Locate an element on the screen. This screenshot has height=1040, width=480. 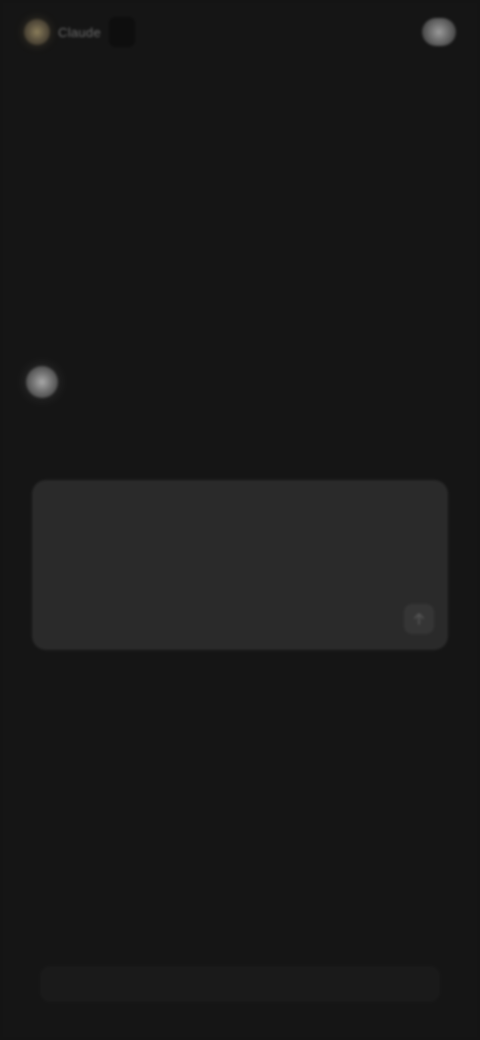
brand-name: Claude is located at coordinates (79, 32).